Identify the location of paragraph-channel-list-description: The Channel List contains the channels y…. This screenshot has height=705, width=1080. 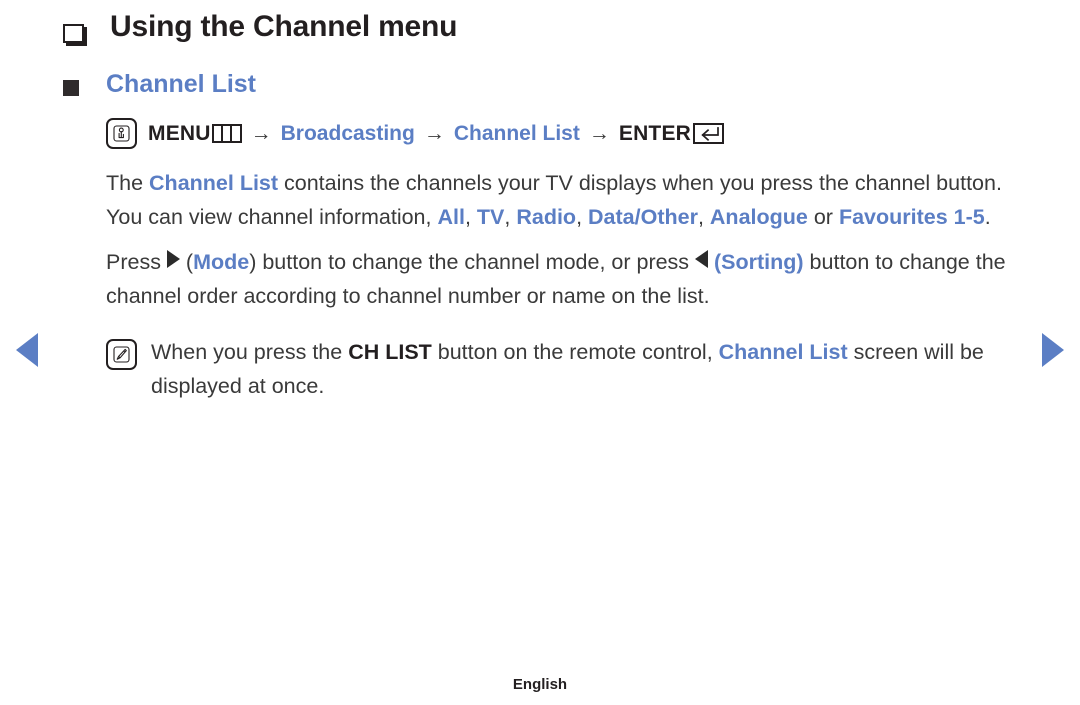
(564, 200).